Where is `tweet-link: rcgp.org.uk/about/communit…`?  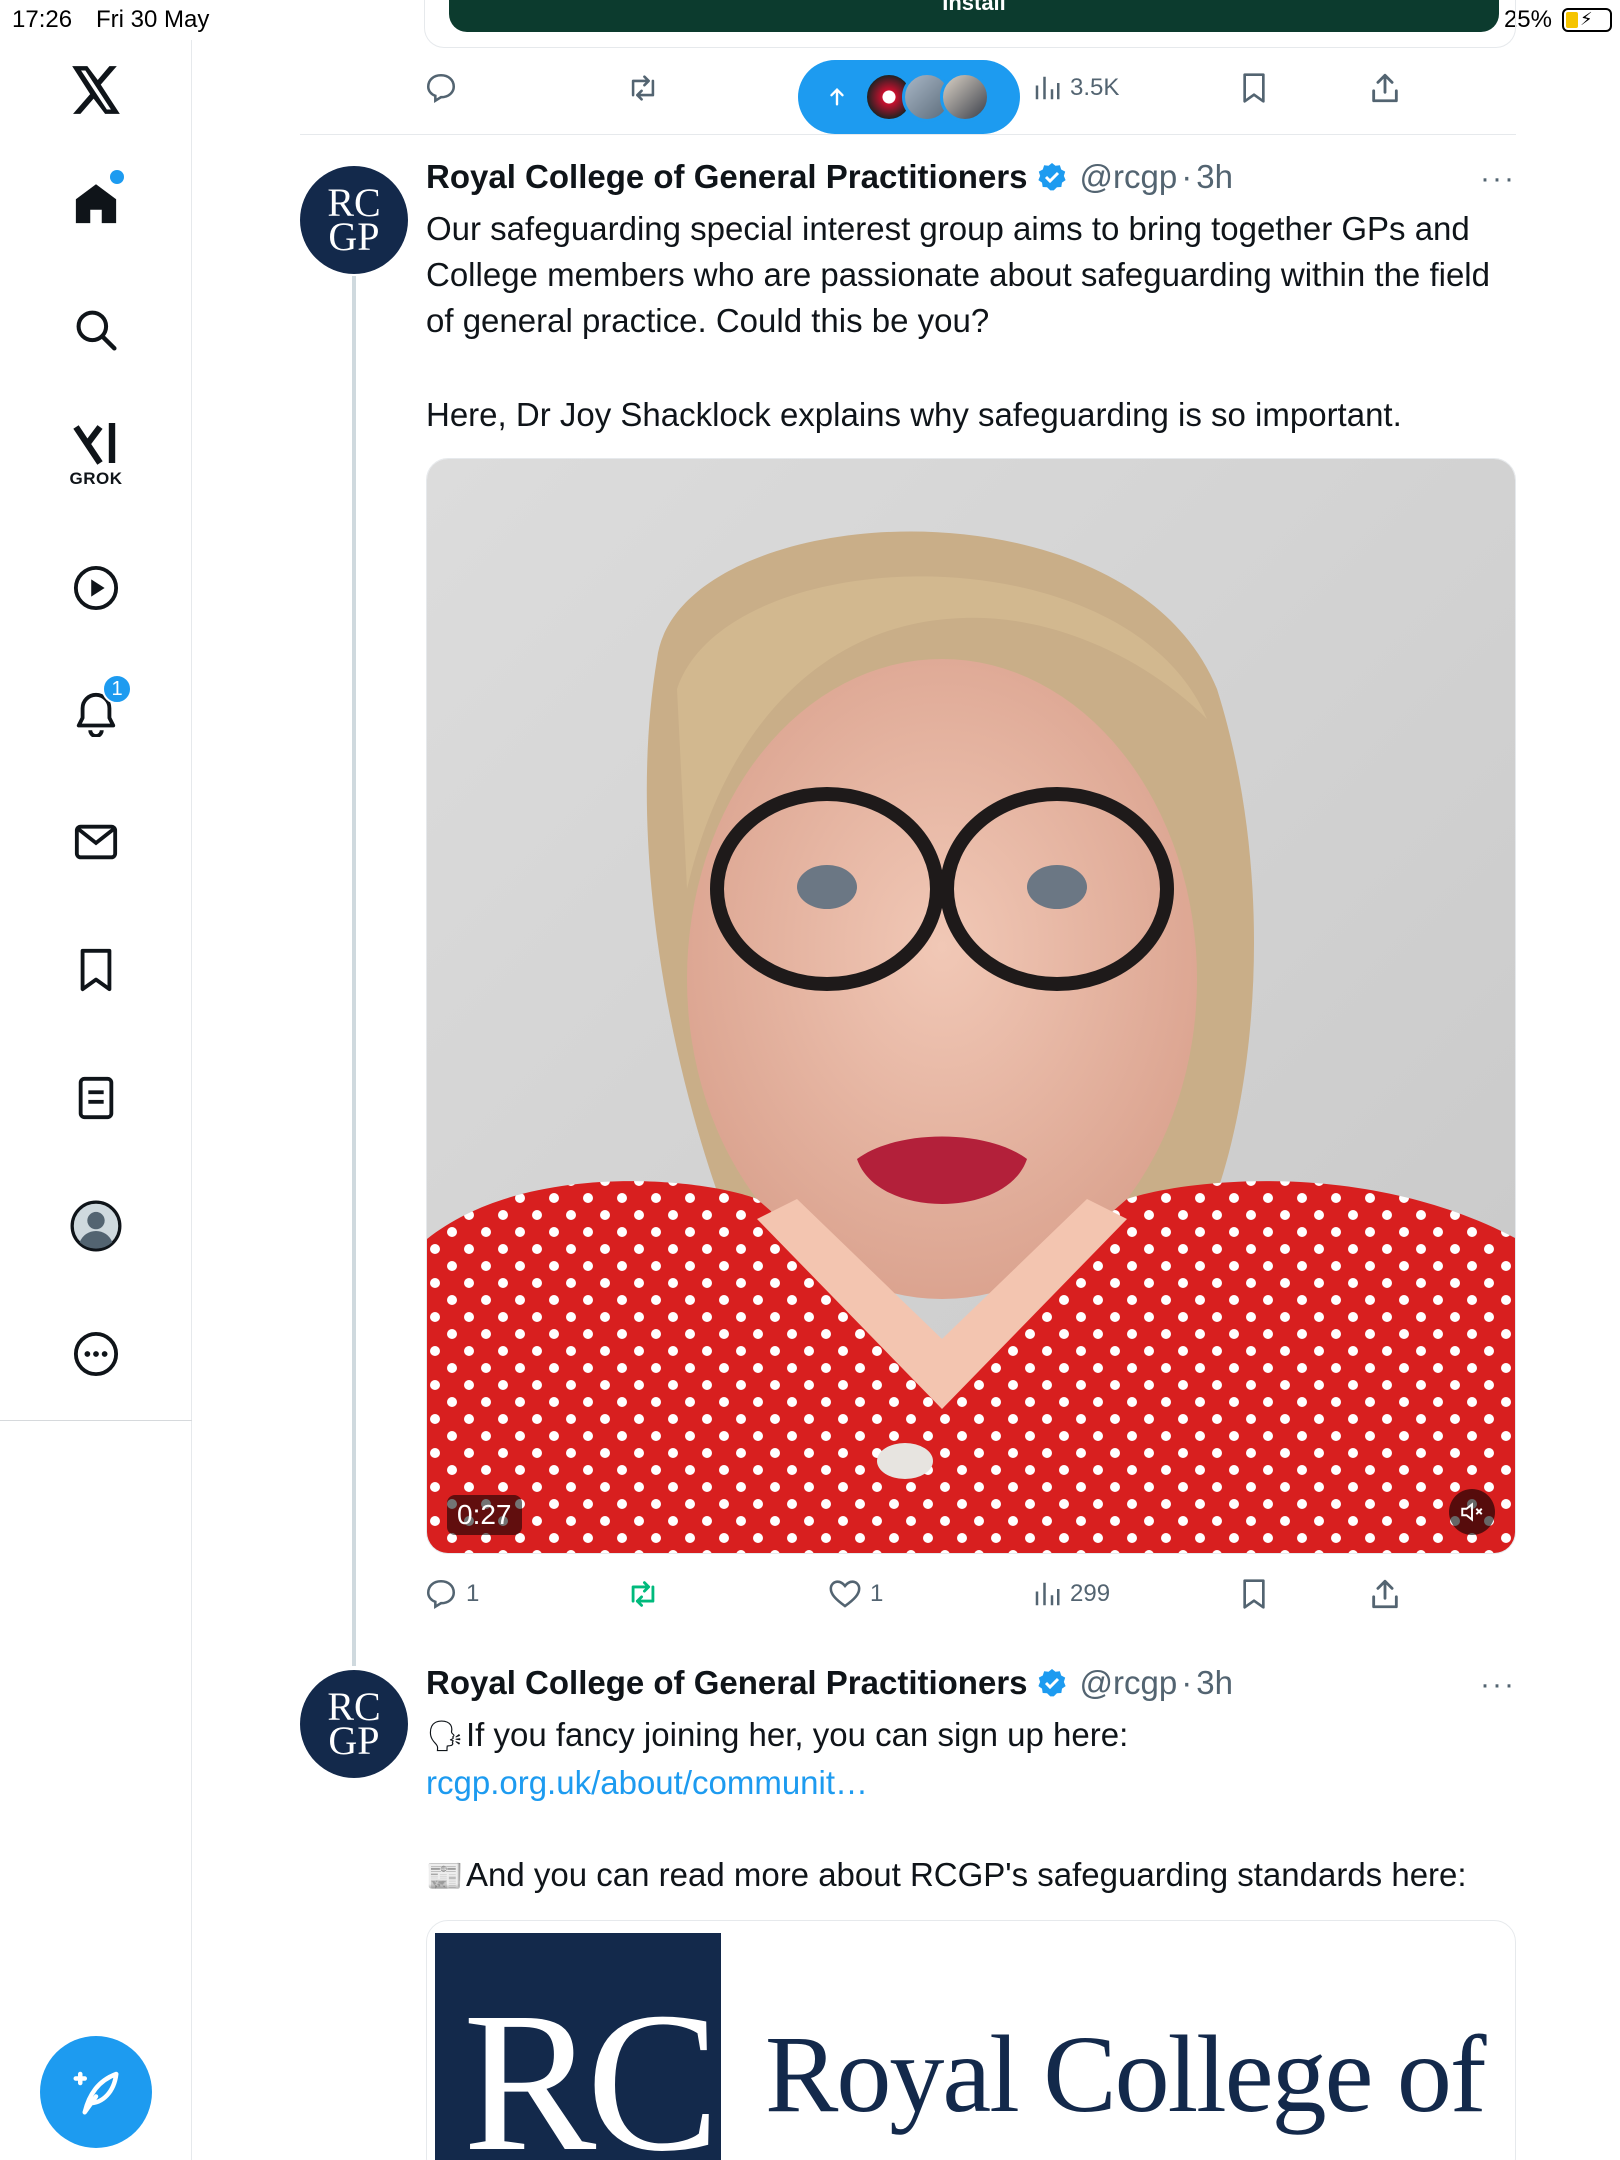 tweet-link: rcgp.org.uk/about/communit… is located at coordinates (647, 1782).